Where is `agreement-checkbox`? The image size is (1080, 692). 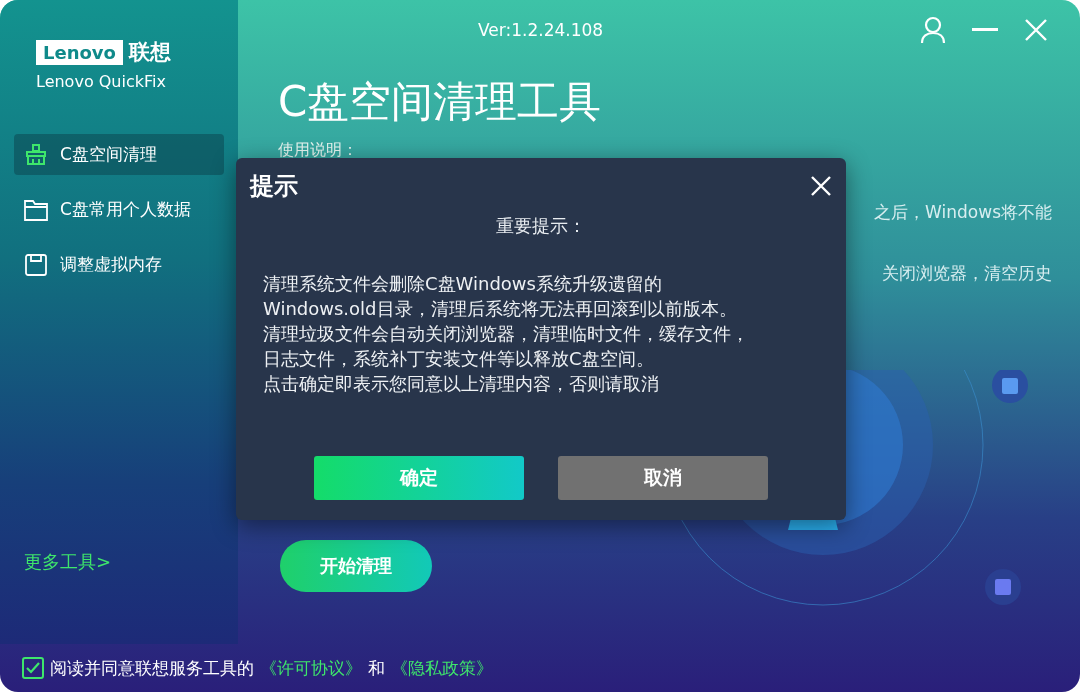 agreement-checkbox is located at coordinates (33, 668).